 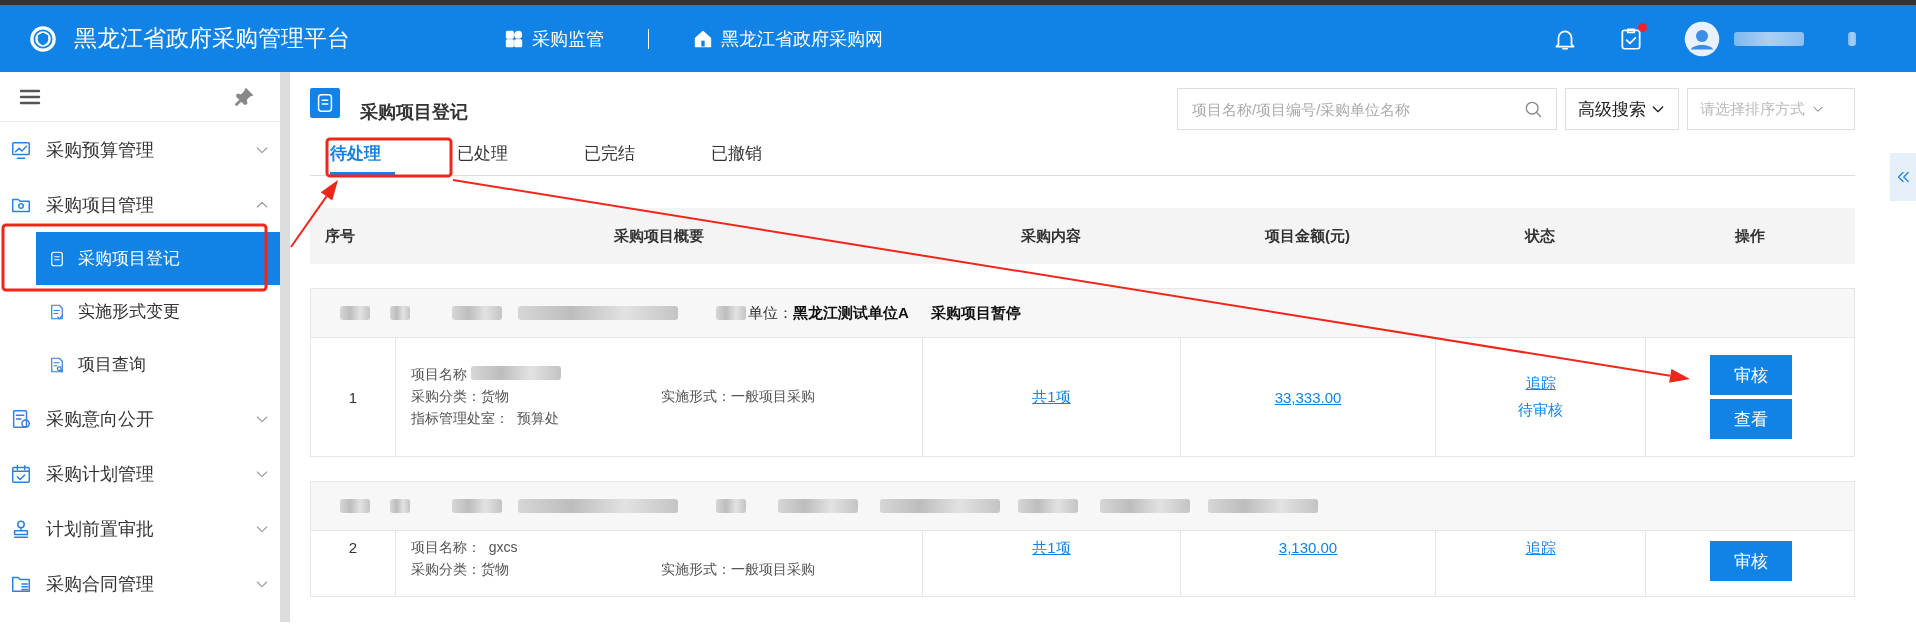 I want to click on amount-link: 3,130.00, so click(x=1308, y=547).